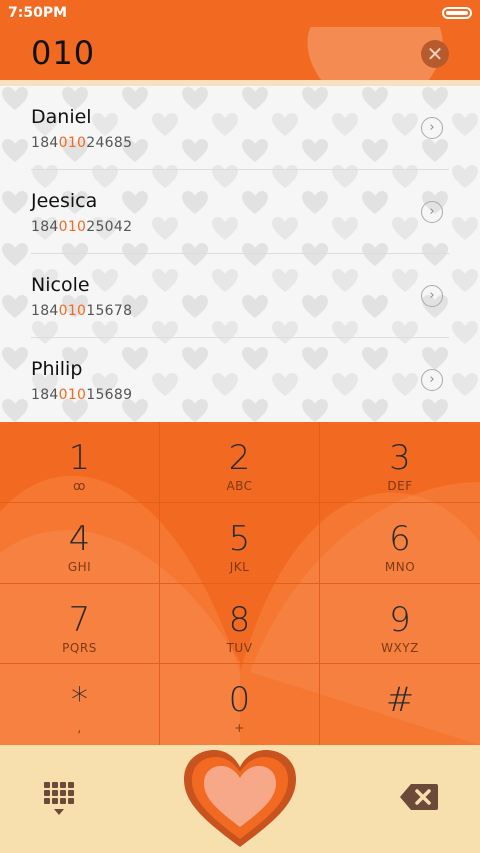 The image size is (480, 853). I want to click on key-6: 6 MNO, so click(400, 543).